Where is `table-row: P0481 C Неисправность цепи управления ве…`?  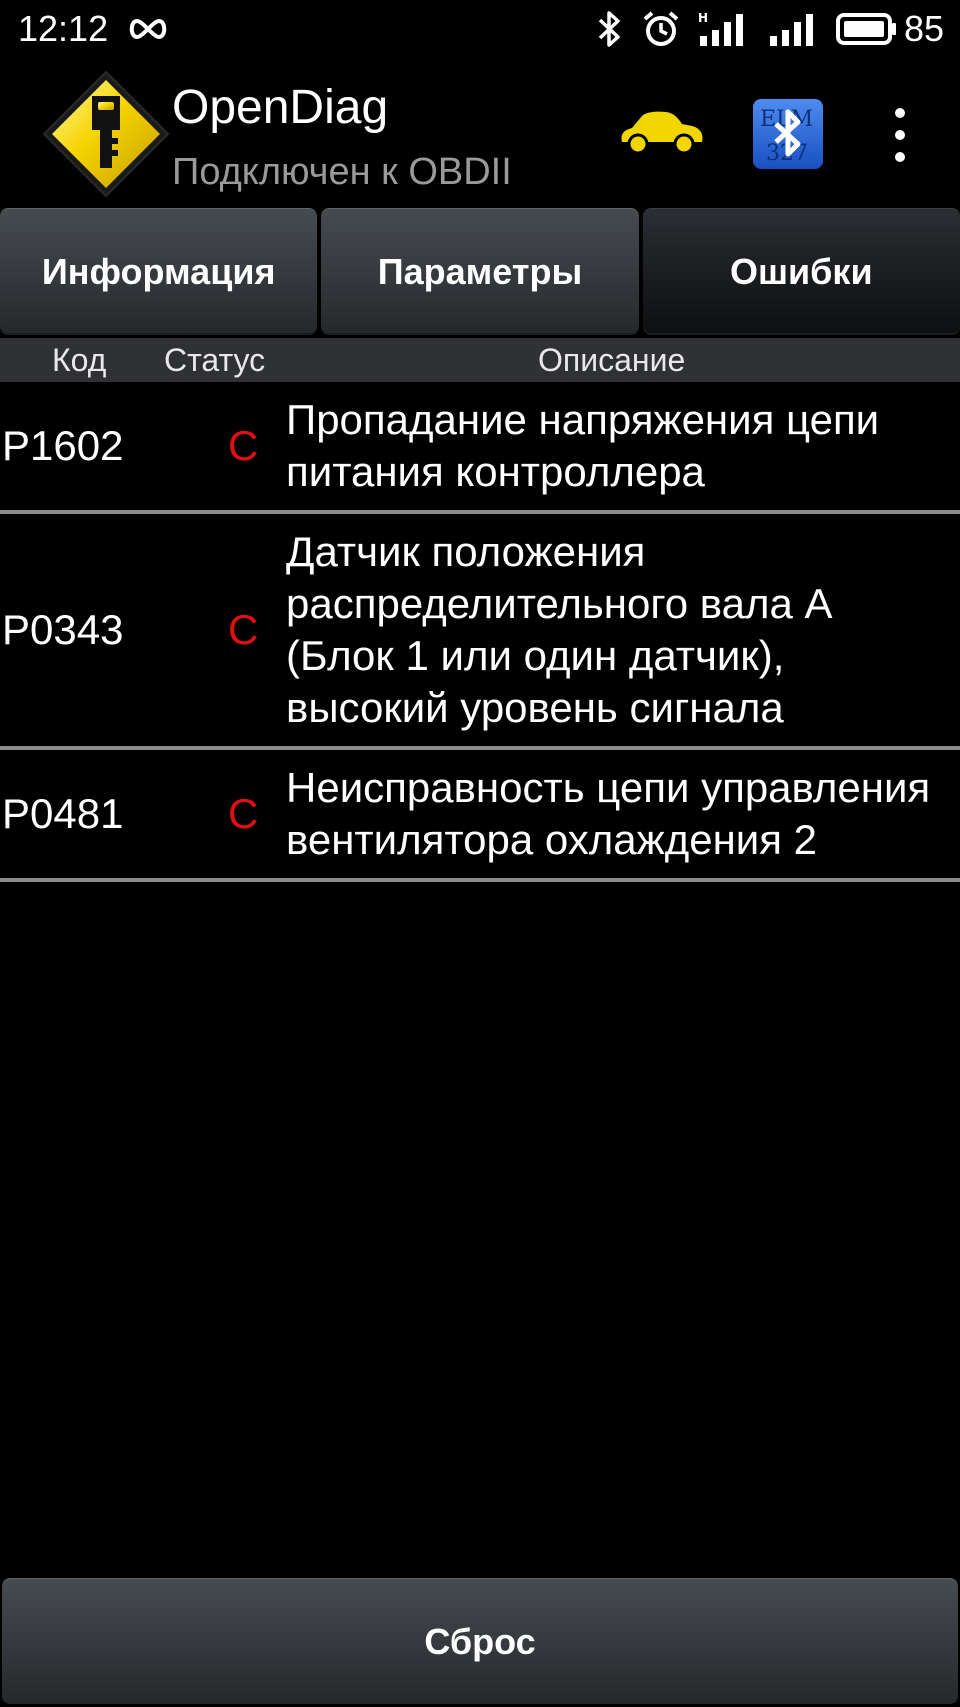
table-row: P0481 C Неисправность цепи управления ве… is located at coordinates (480, 816).